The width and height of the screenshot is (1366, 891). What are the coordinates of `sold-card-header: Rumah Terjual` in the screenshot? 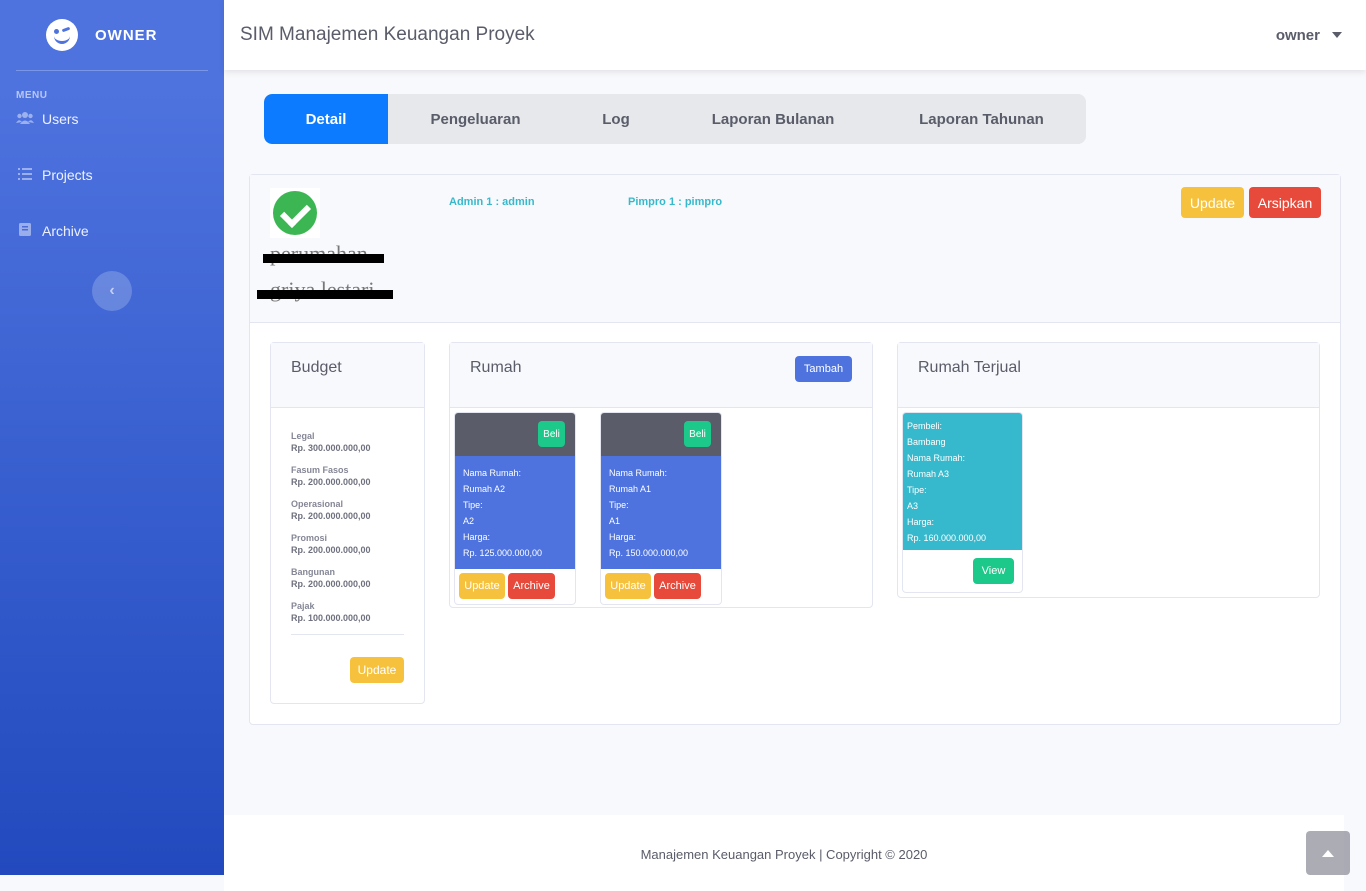 It's located at (1108, 375).